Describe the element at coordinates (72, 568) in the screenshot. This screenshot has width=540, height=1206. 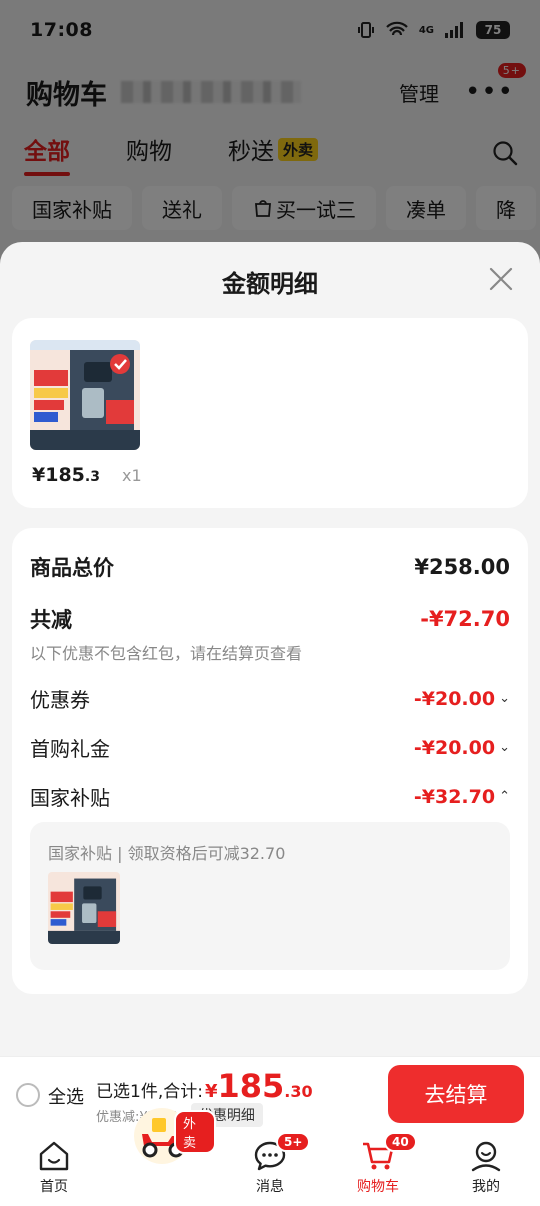
I see `total-label: 商品总价` at that location.